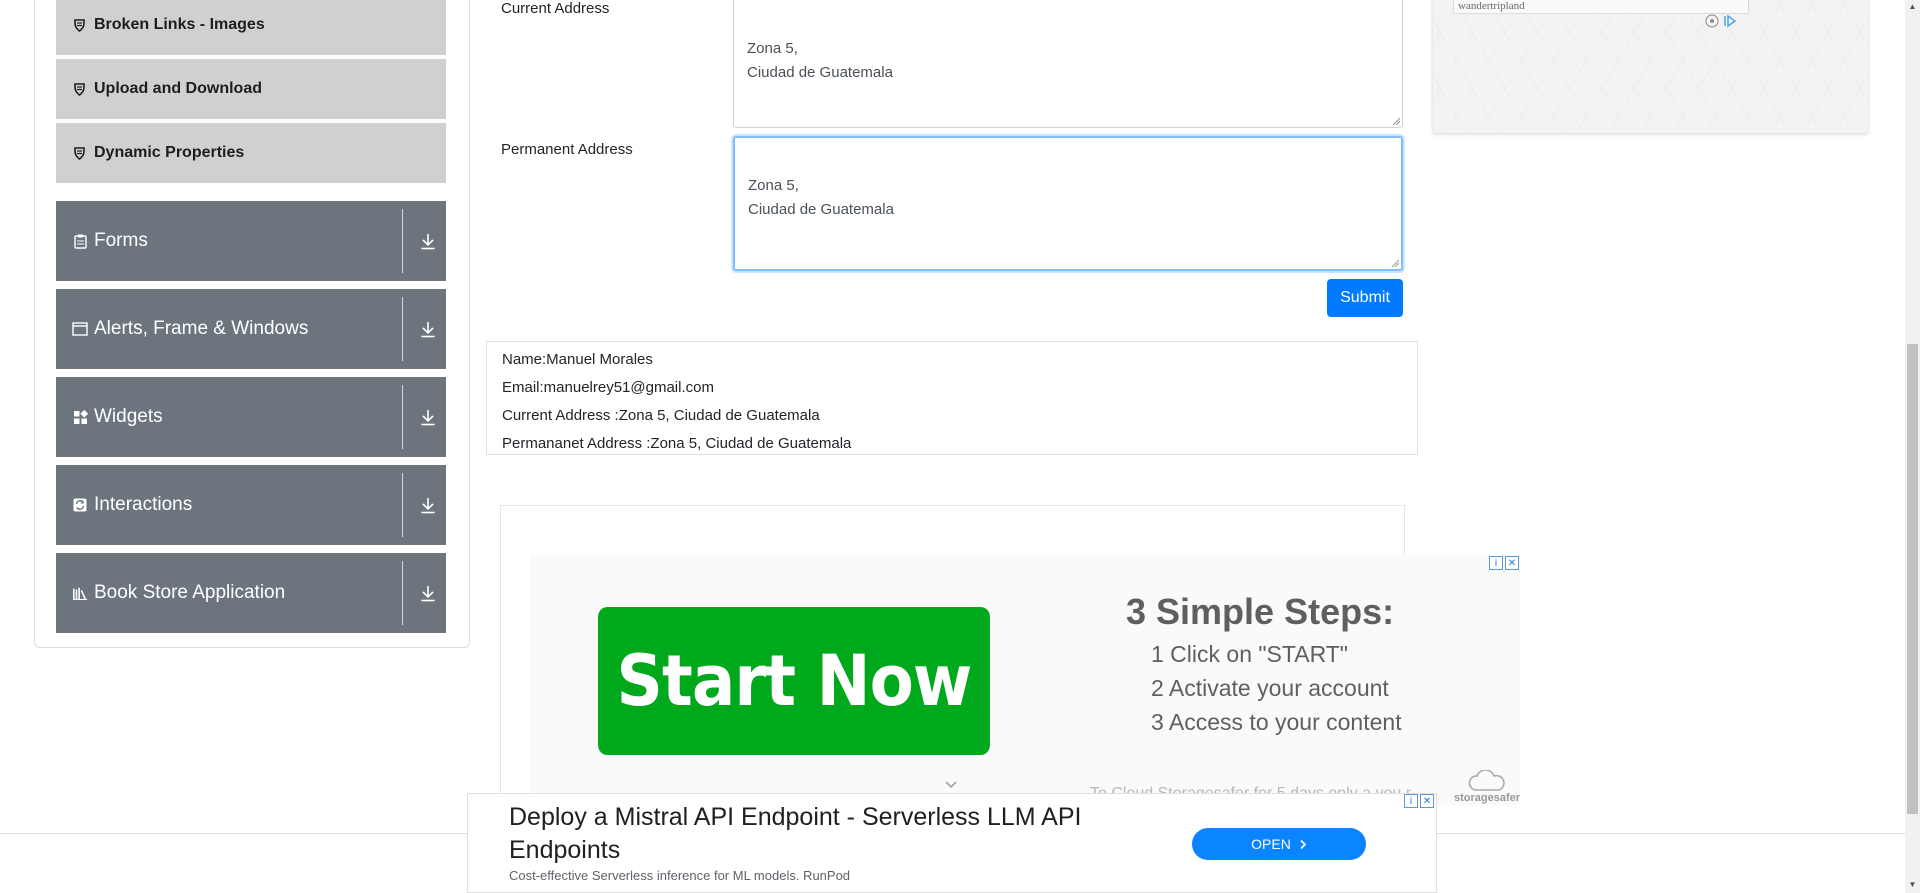 This screenshot has height=893, width=1920. Describe the element at coordinates (143, 504) in the screenshot. I see `sidebar-group-label: Interactions` at that location.